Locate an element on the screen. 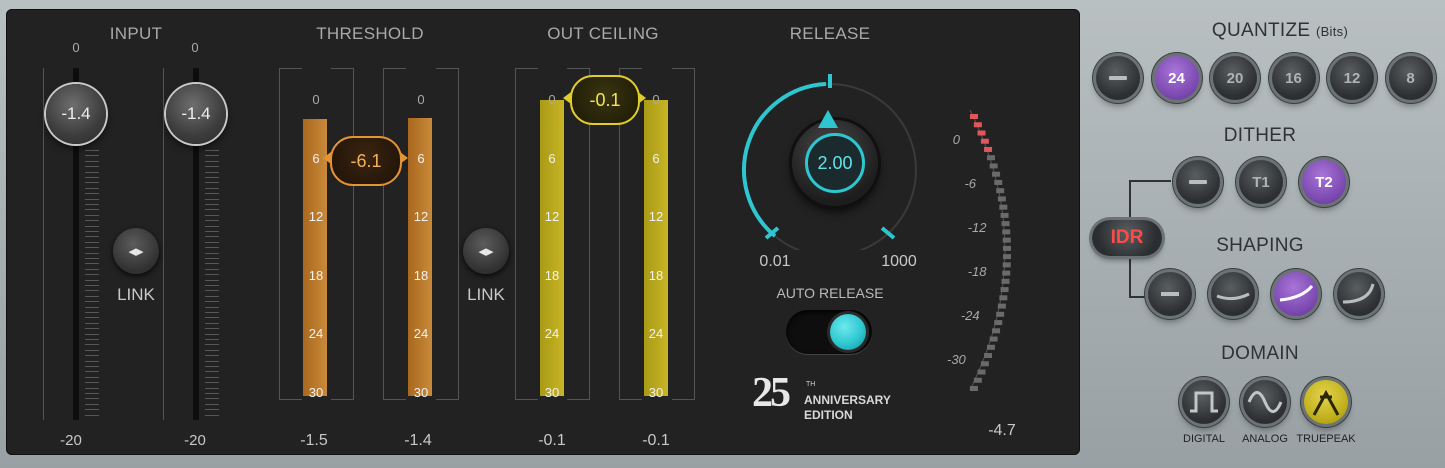  out-ceiling-knob: -0.1 is located at coordinates (605, 100).